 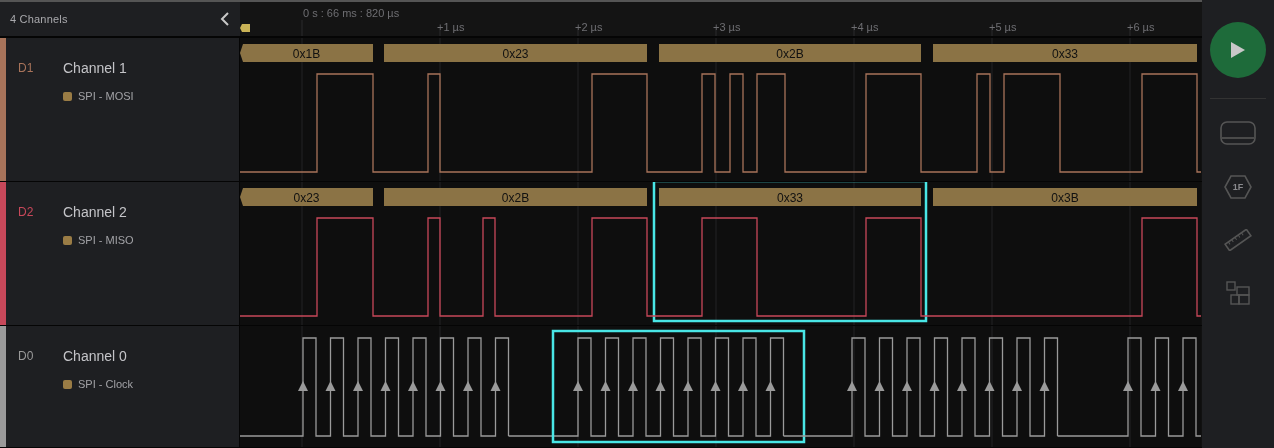 I want to click on time-tick-label: +5 µs, so click(x=1003, y=27).